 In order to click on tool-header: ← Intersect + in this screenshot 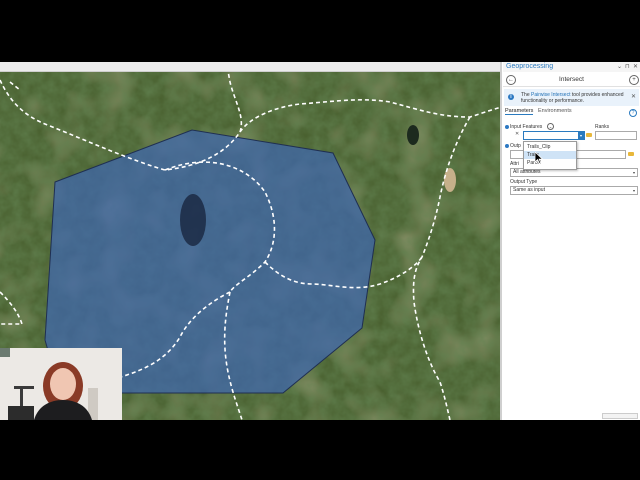, I will do `click(571, 80)`.